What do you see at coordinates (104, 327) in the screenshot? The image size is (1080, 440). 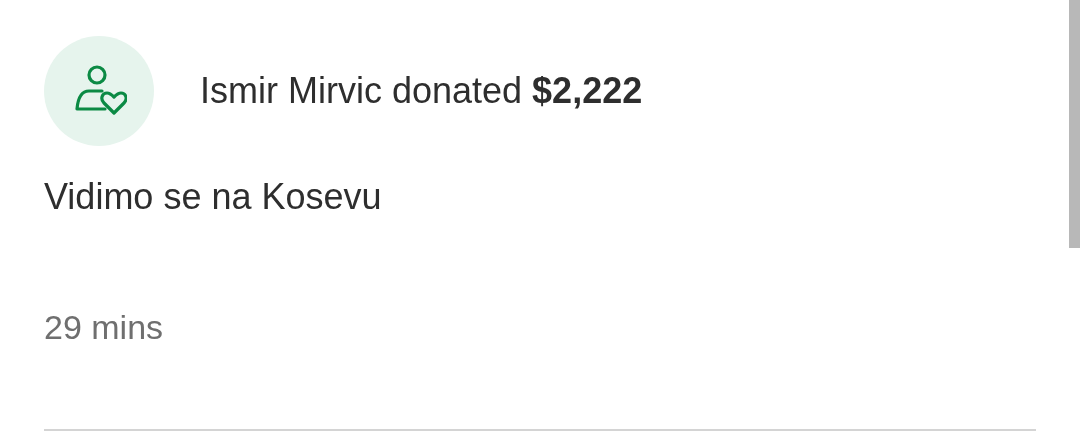 I see `donation-time: 29 mins` at bounding box center [104, 327].